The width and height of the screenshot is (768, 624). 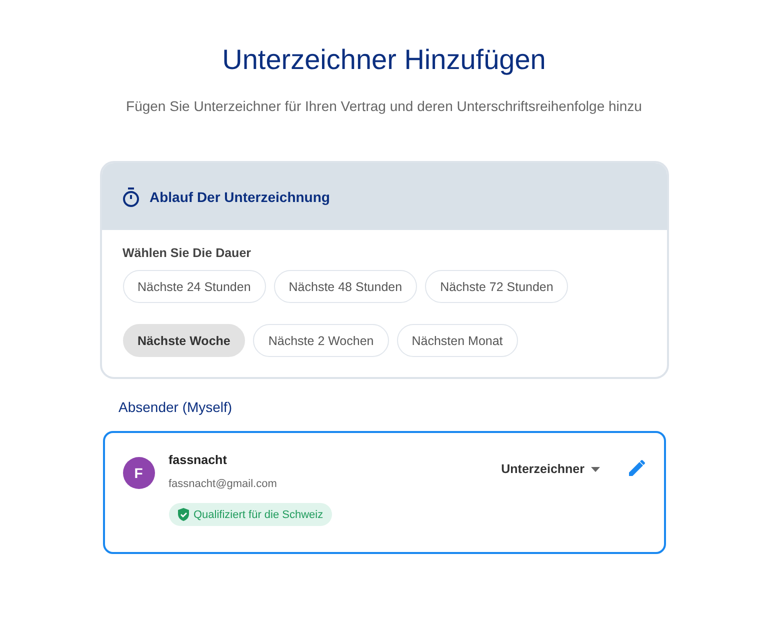 I want to click on stopwatch-icon, so click(x=131, y=196).